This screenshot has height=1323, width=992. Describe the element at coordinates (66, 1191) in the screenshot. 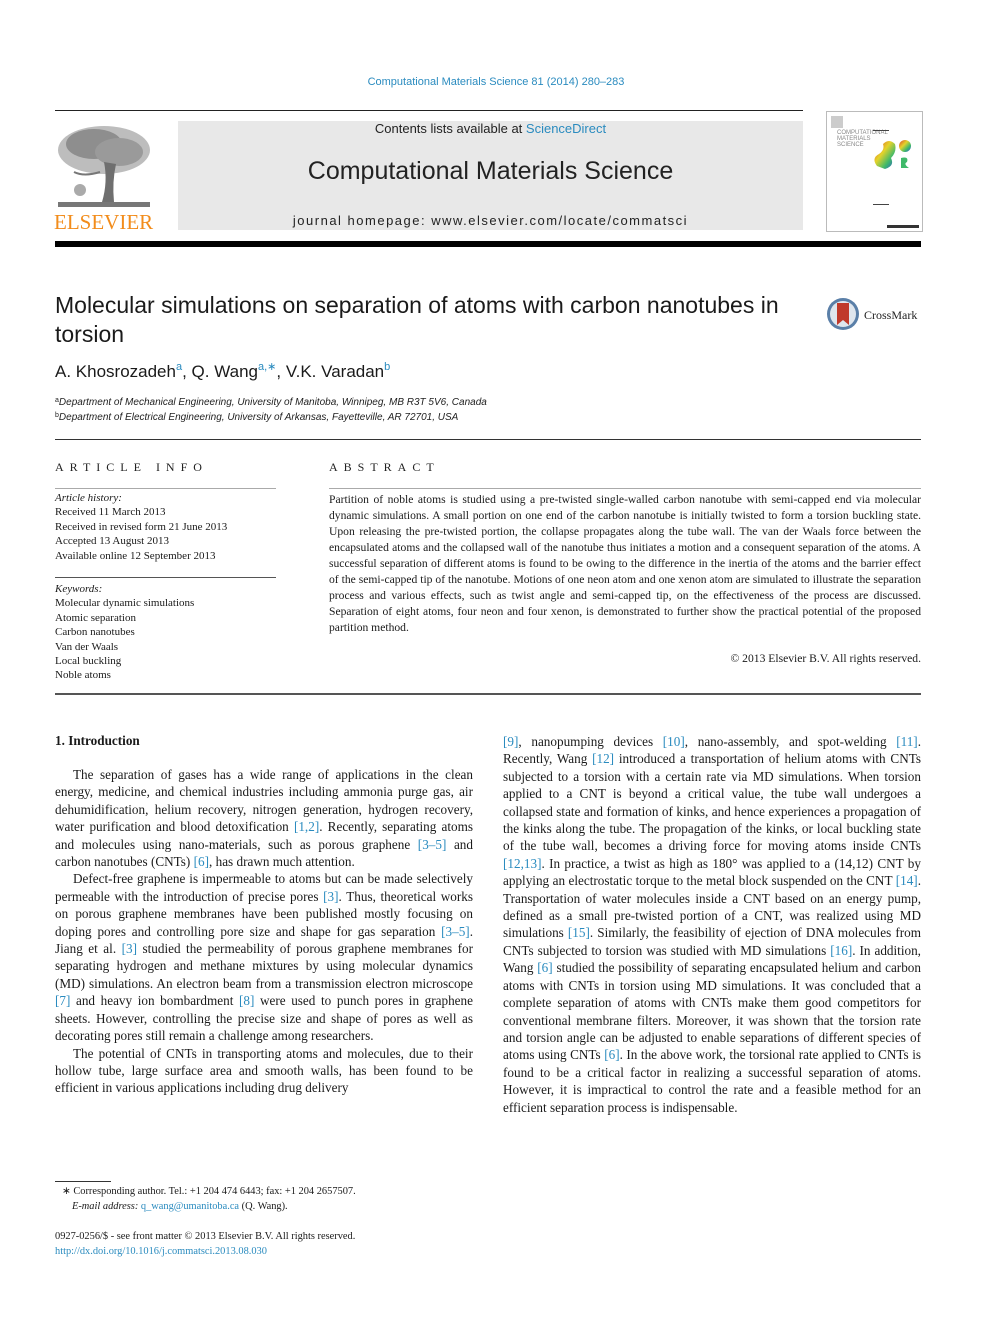

I see `footnote-marker: ∗` at that location.